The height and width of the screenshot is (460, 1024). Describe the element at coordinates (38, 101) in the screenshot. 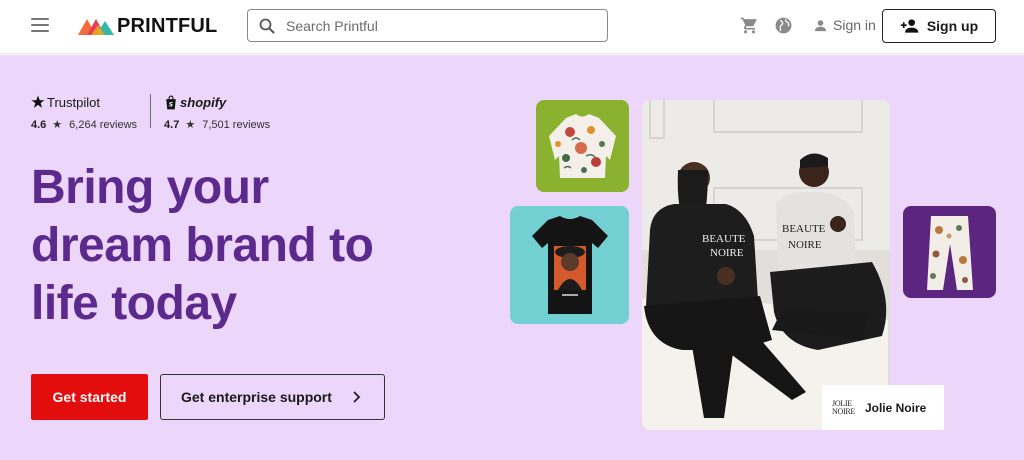

I see `trustpilot-star-icon` at that location.